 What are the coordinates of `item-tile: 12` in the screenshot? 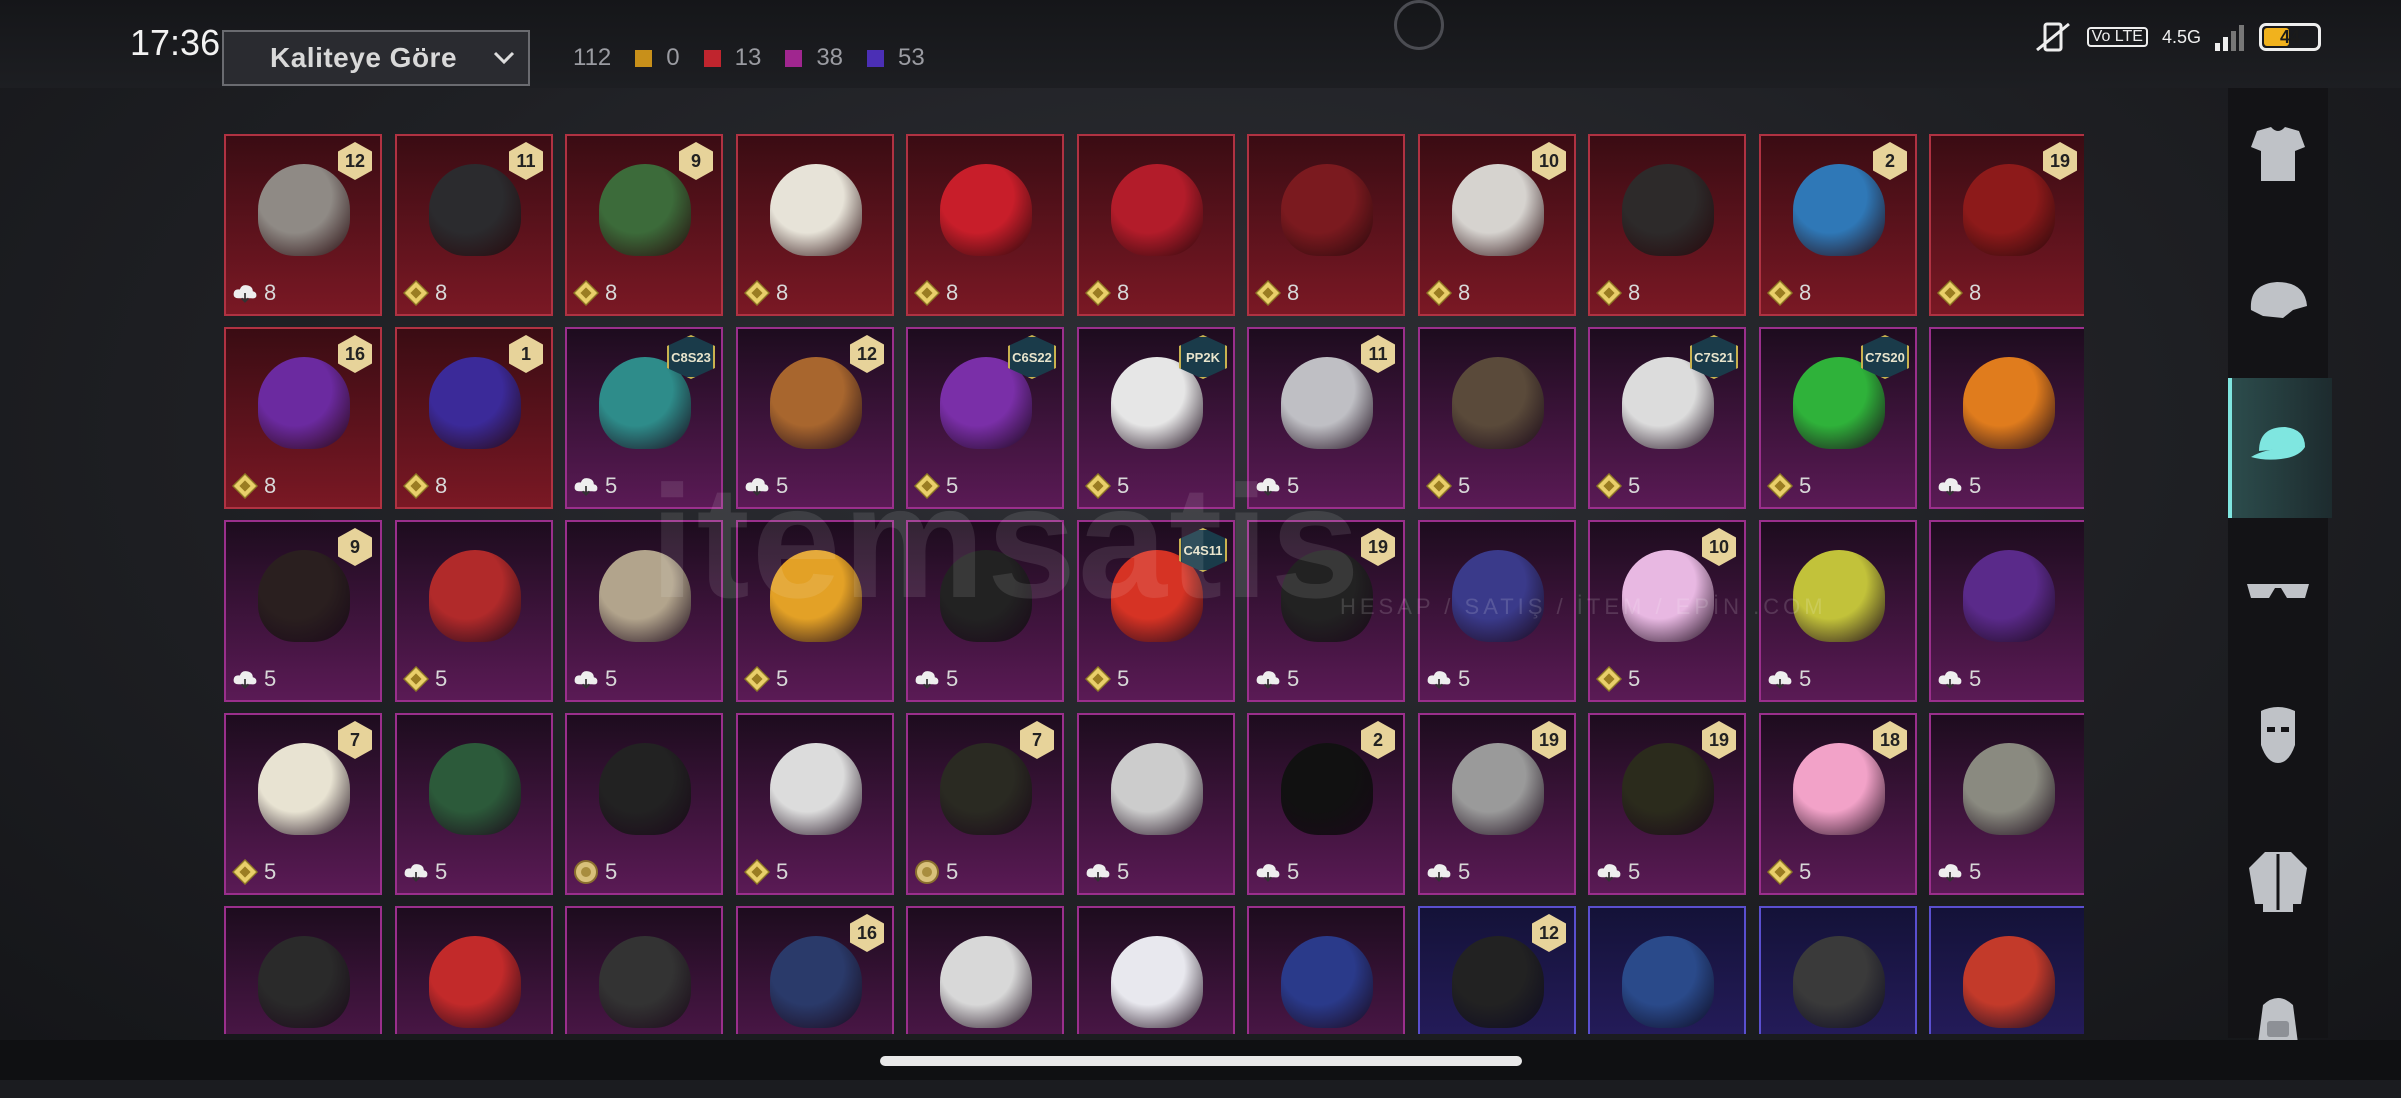 It's located at (1497, 970).